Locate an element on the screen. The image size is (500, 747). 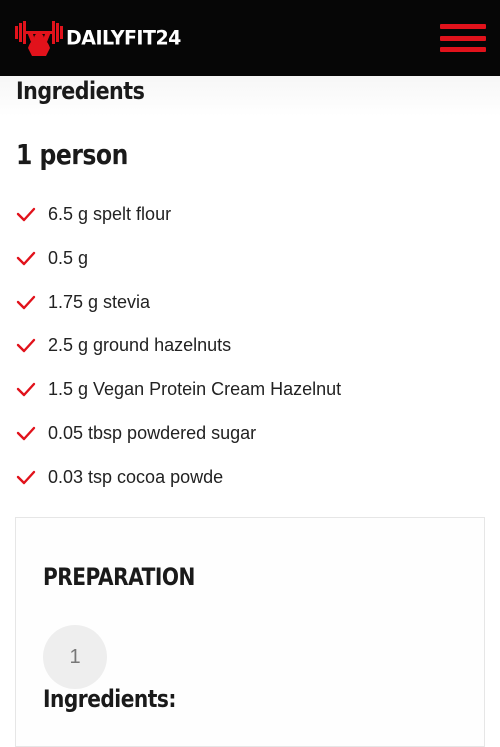
servings-label: 1 person is located at coordinates (72, 154).